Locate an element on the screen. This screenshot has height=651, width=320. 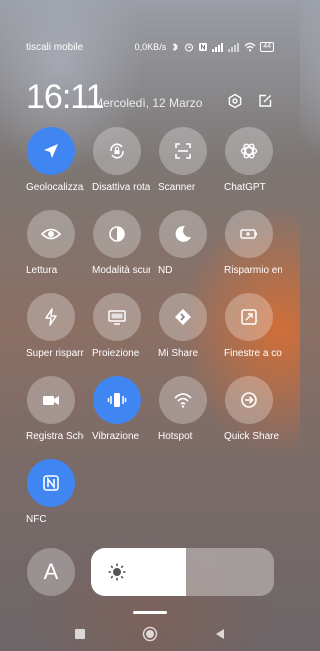
tile-hotspot: Hotspot is located at coordinates (195, 422).